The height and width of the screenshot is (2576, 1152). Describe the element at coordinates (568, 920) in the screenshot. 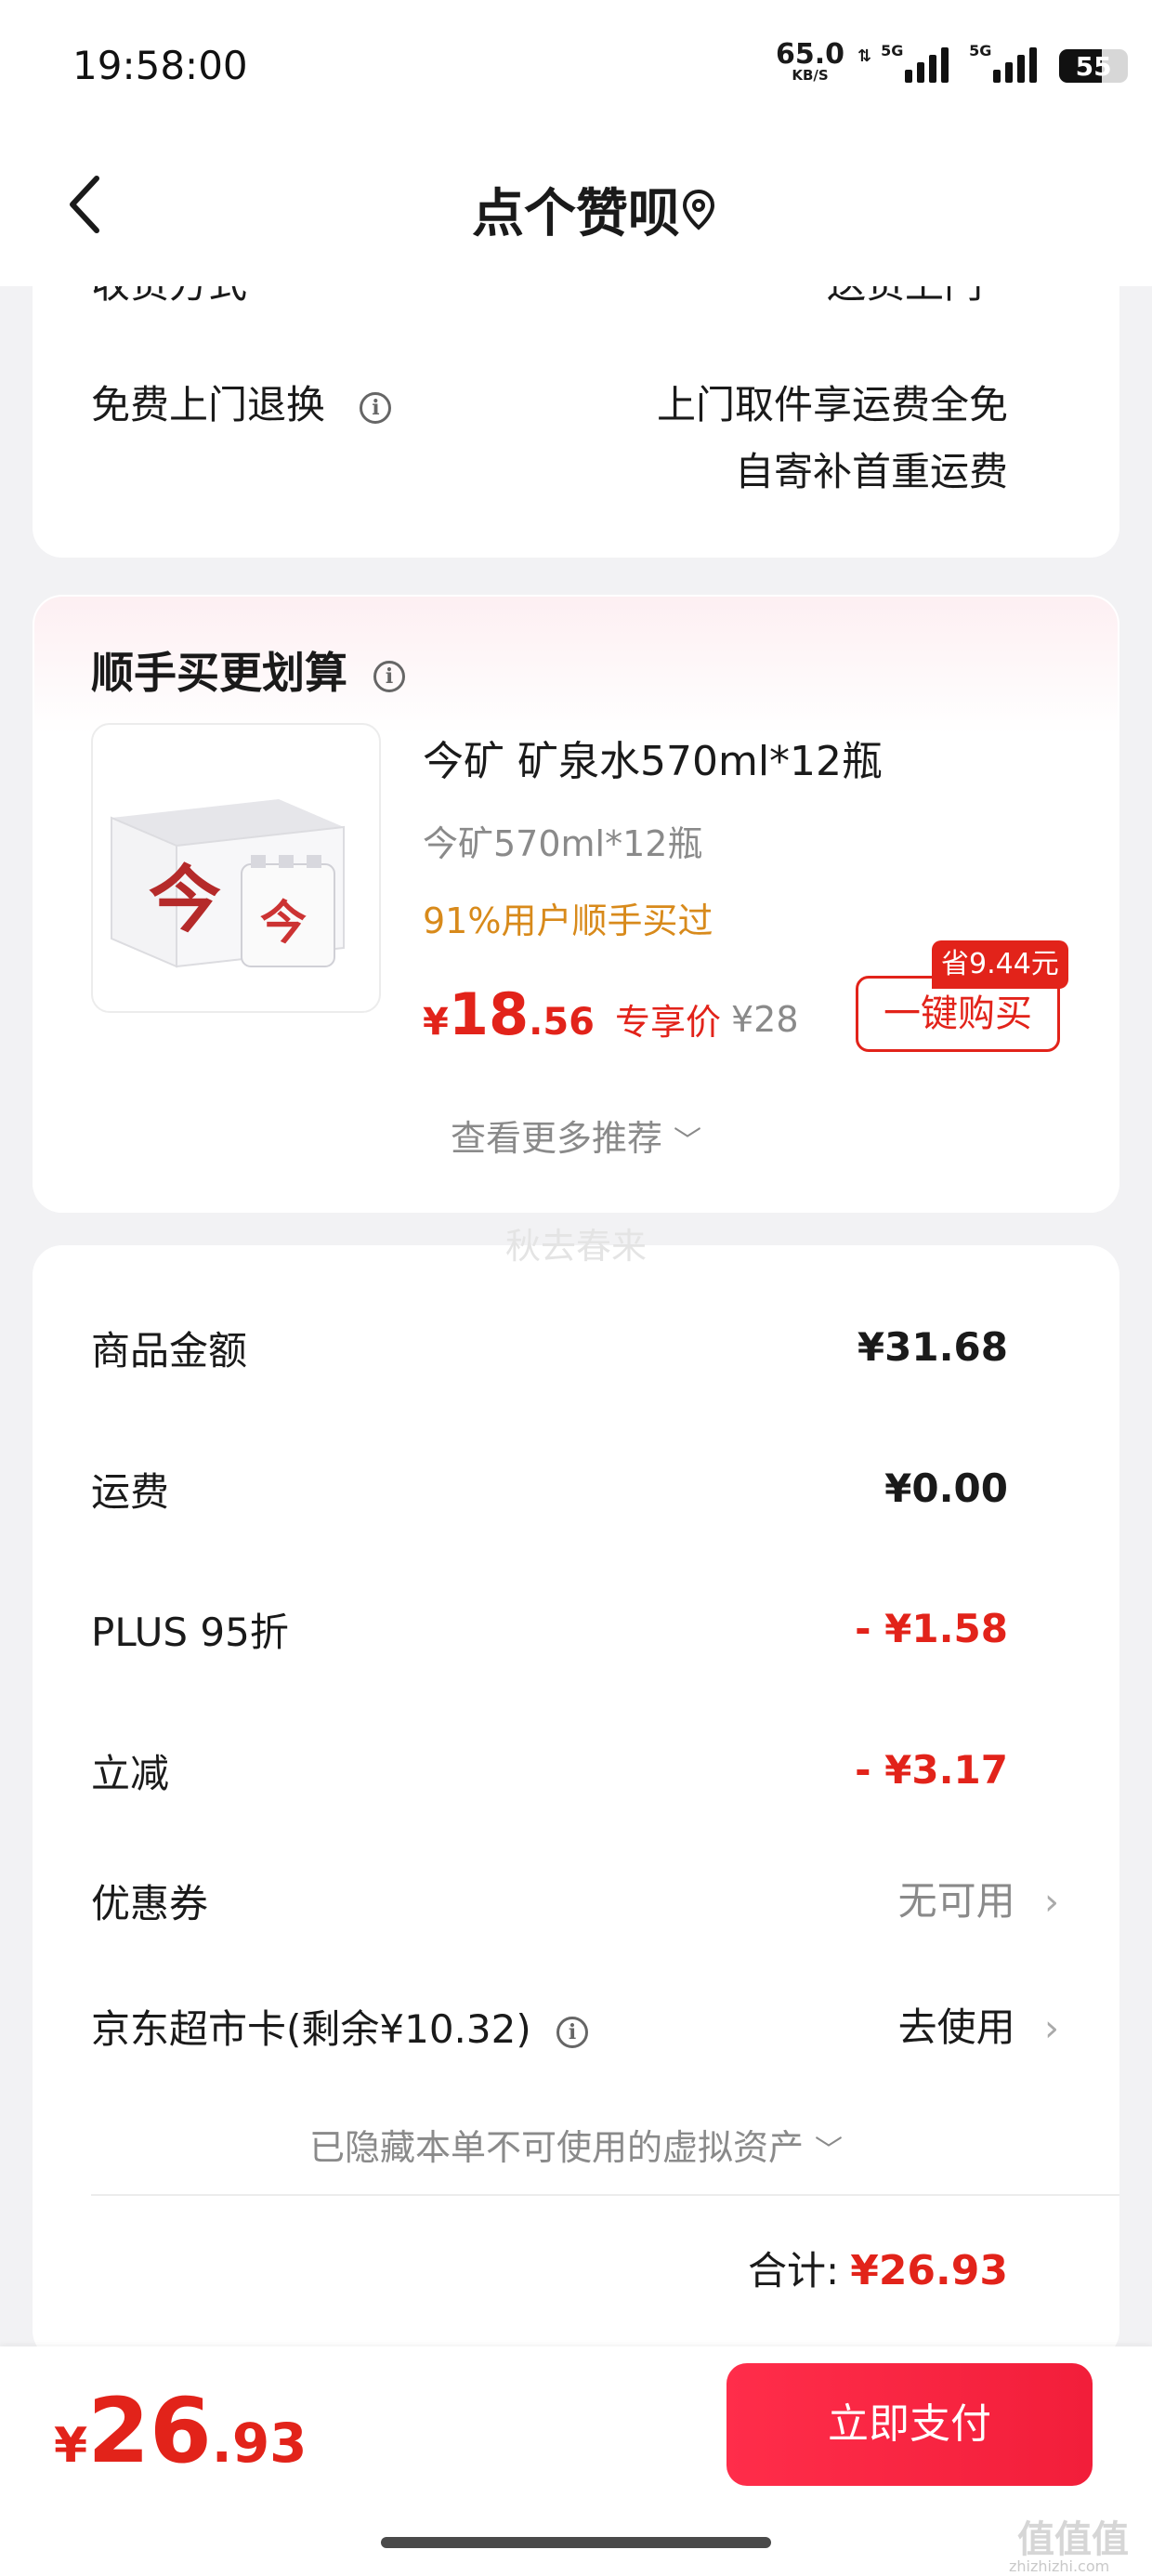

I see `buy-rate-text: 91%用户顺手买过` at that location.